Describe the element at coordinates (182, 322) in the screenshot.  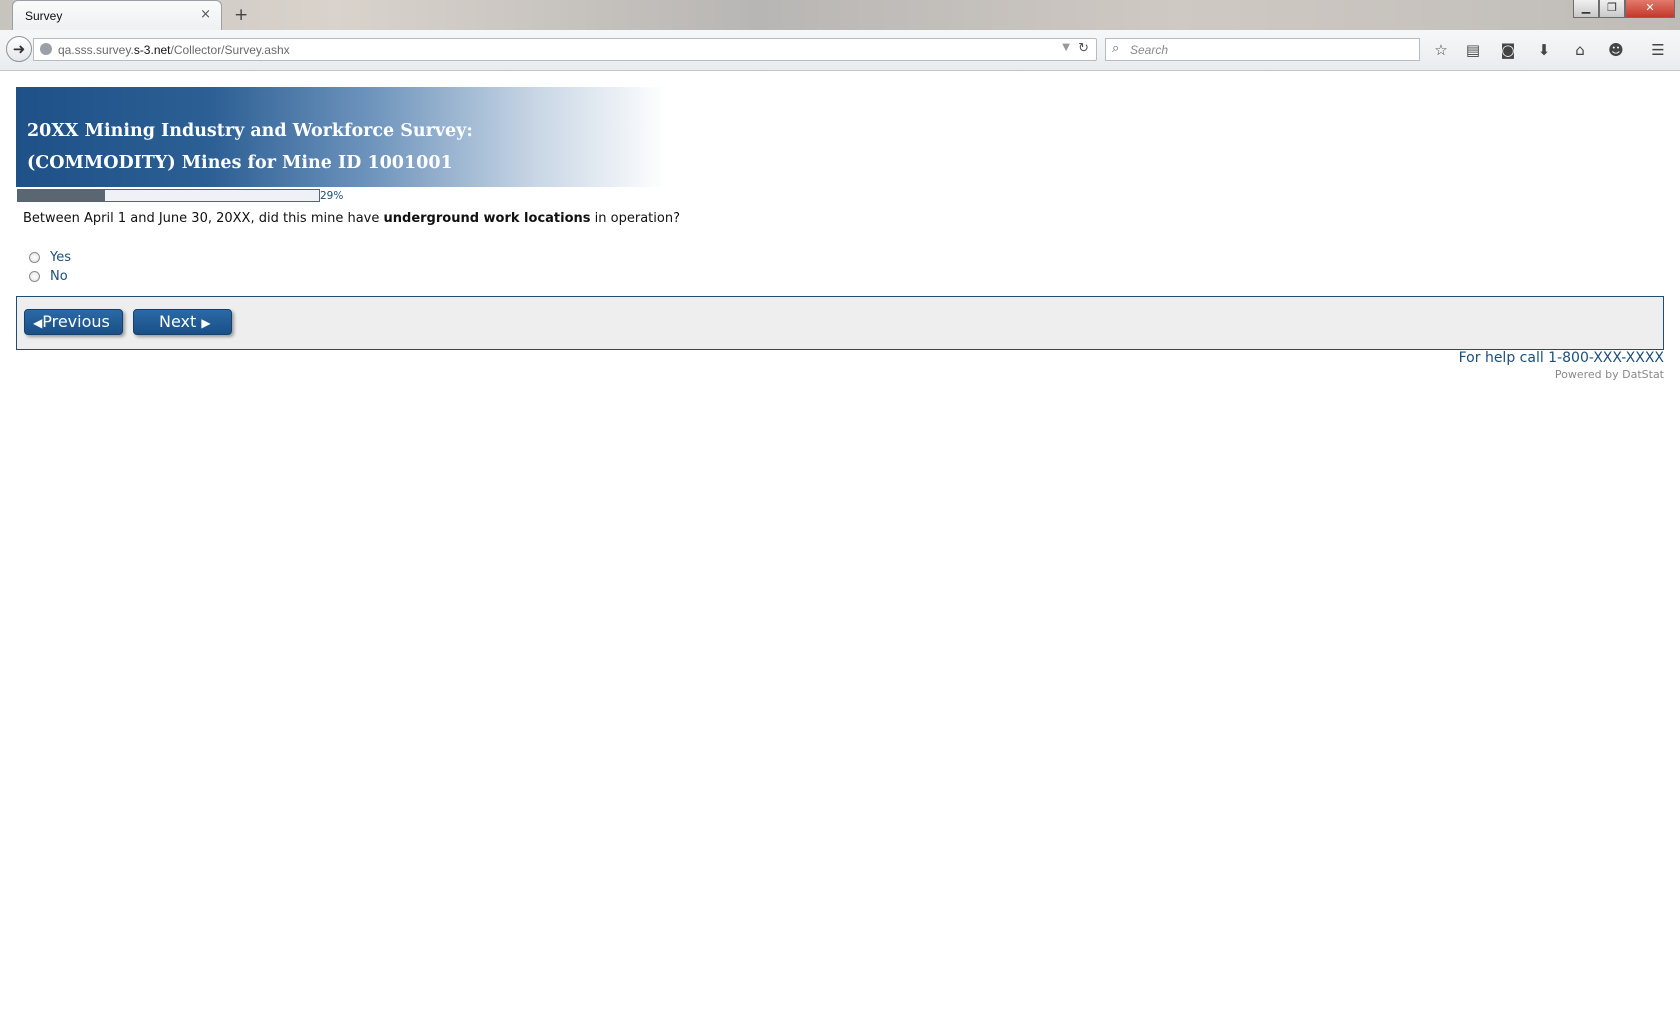
I see `next-button: Next ▶` at that location.